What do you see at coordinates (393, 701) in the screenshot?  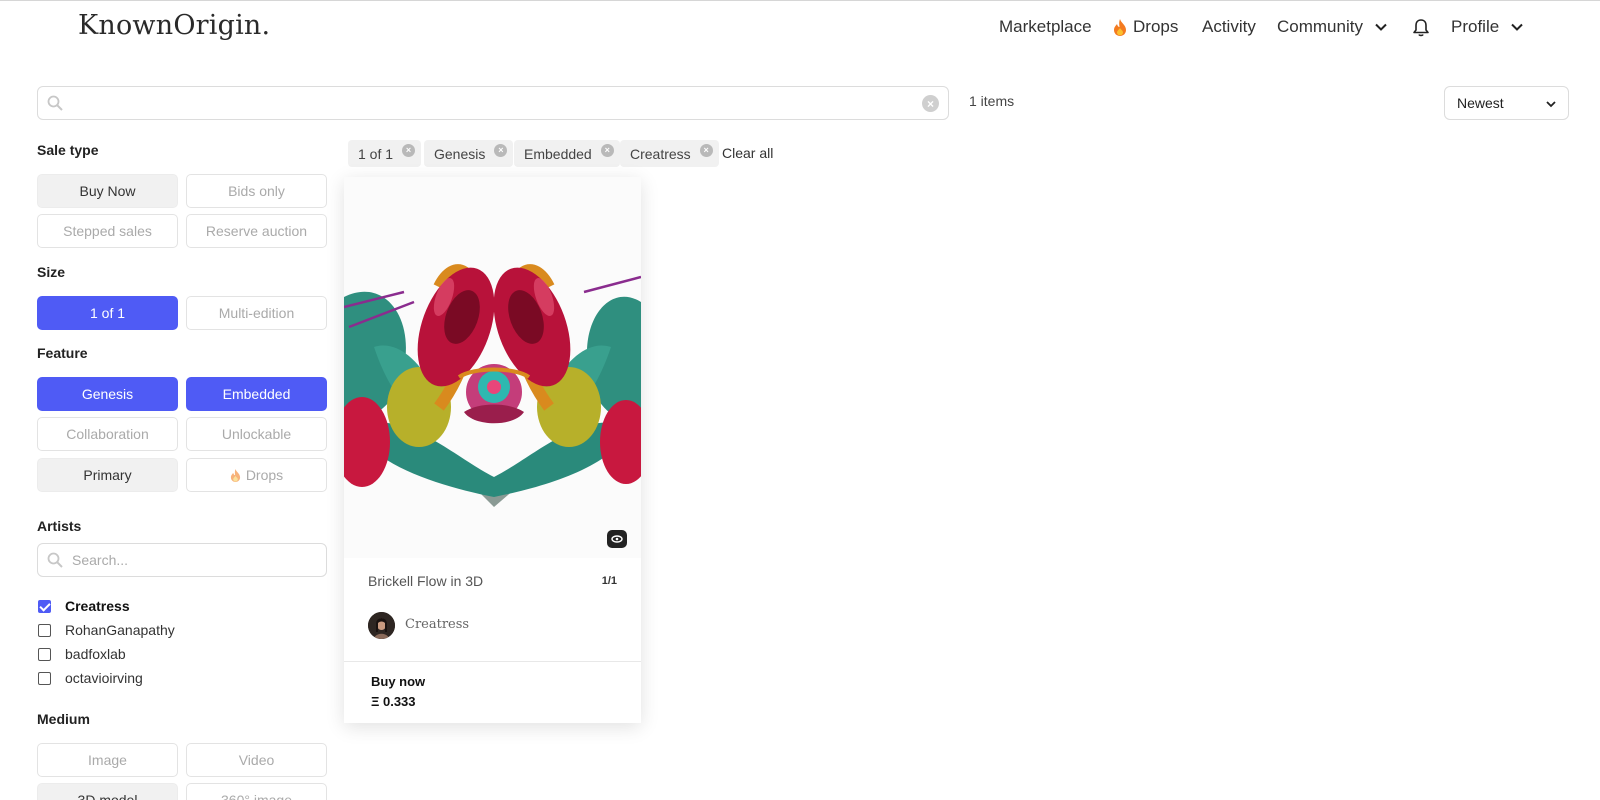 I see `price: Ξ 0.333` at bounding box center [393, 701].